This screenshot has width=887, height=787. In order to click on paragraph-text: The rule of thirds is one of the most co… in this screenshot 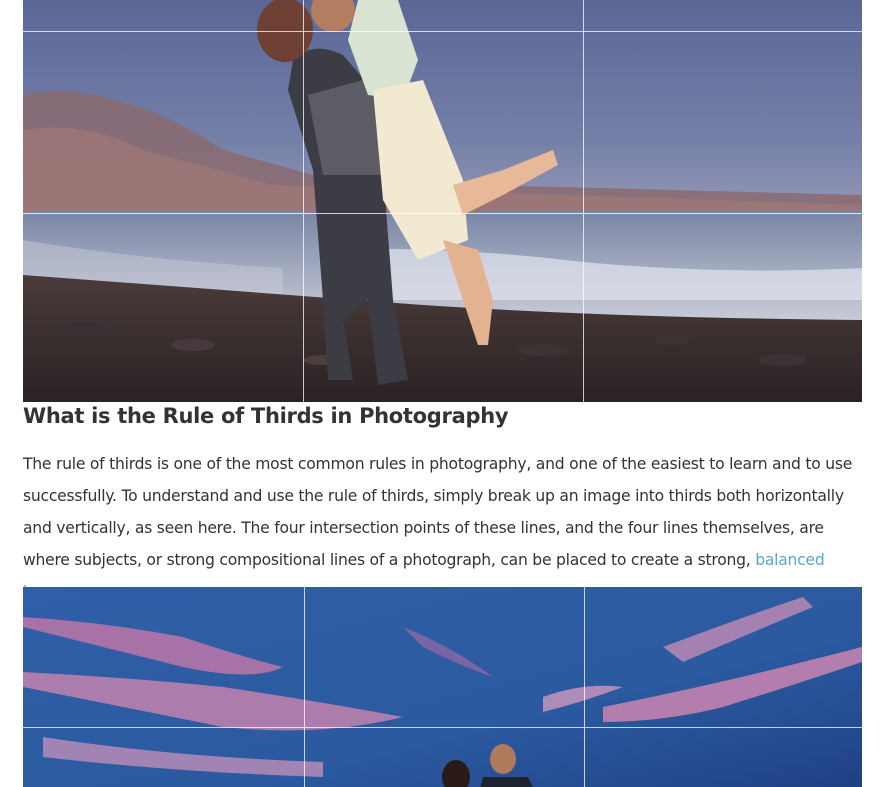, I will do `click(438, 512)`.